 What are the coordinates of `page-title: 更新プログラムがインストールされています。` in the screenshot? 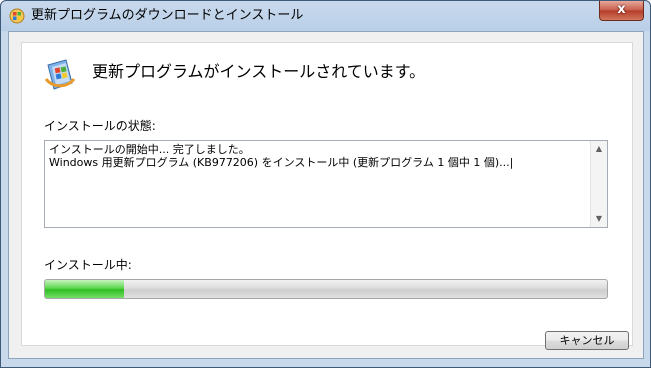 It's located at (259, 71).